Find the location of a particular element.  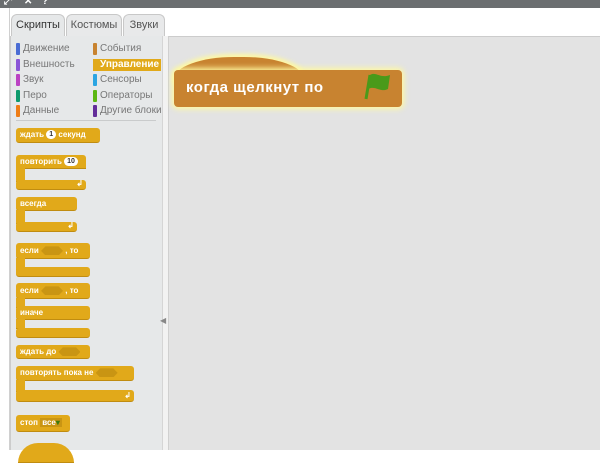

block-wait-seconds: ждать 1 секунд is located at coordinates (58, 135).